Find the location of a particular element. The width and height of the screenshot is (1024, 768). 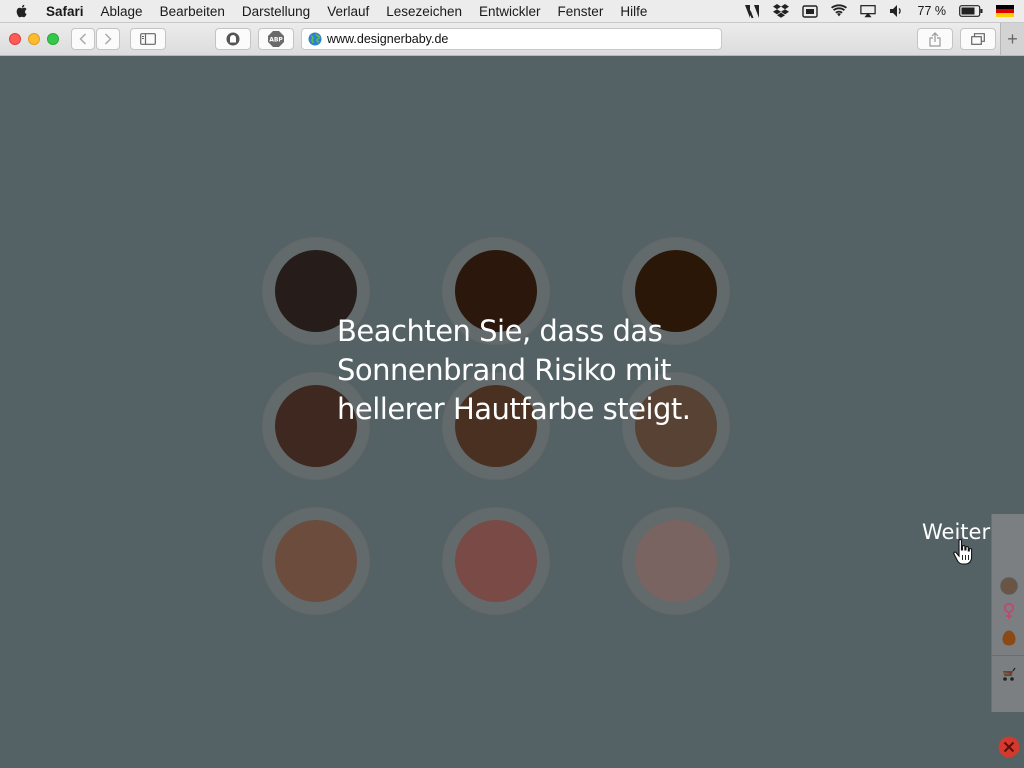

close-window-button is located at coordinates (15, 39).